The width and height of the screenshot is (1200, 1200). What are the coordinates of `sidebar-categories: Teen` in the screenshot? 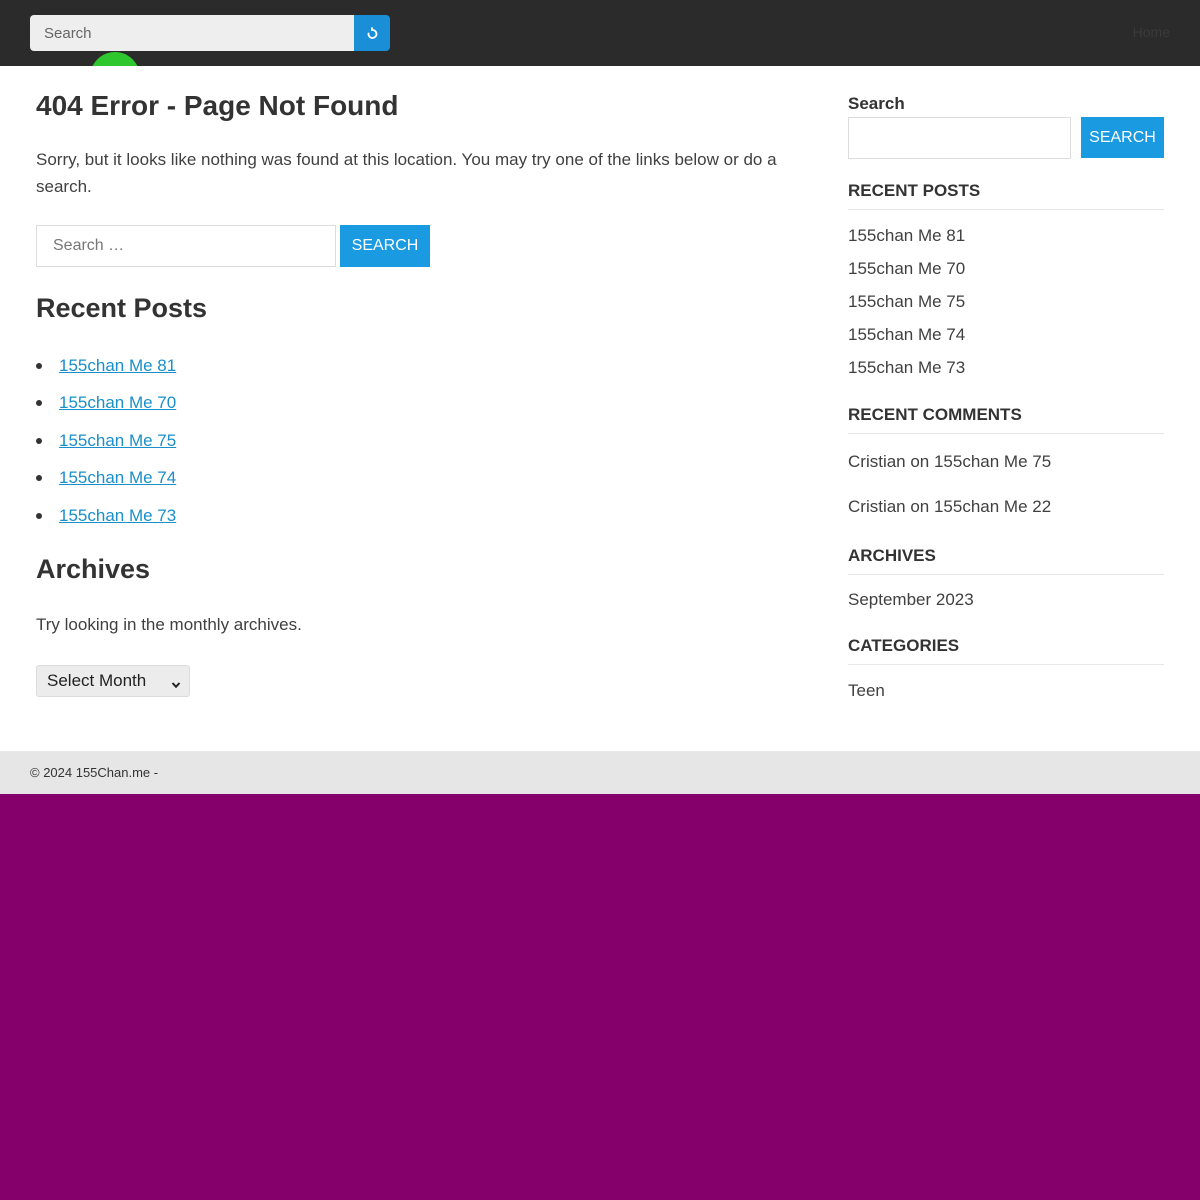 It's located at (866, 691).